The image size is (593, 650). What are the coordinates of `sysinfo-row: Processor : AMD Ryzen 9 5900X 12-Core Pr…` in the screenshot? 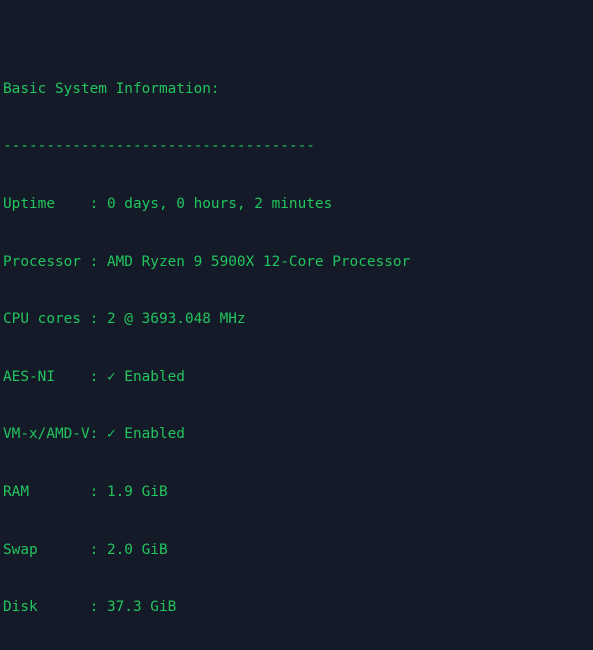 It's located at (207, 261).